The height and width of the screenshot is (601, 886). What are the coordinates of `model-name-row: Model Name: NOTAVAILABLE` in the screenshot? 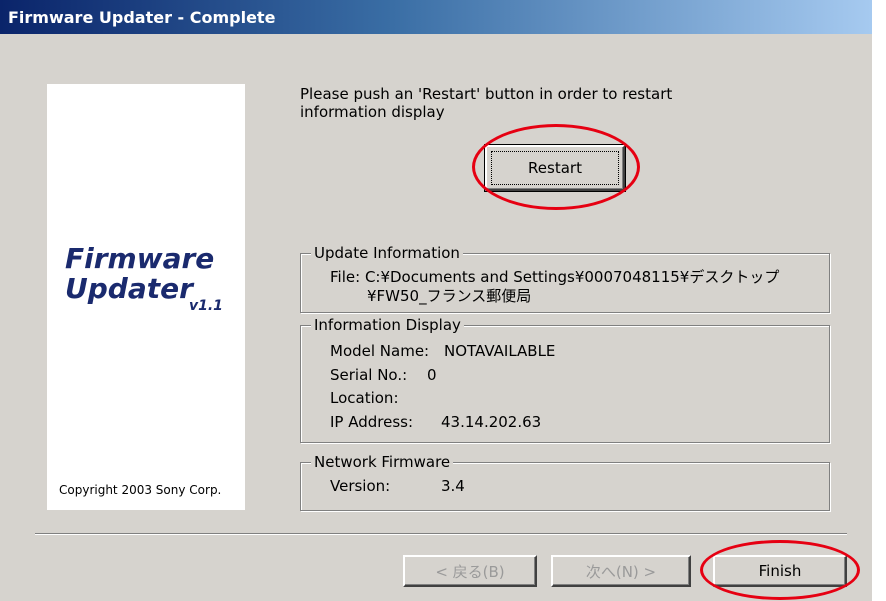 It's located at (442, 351).